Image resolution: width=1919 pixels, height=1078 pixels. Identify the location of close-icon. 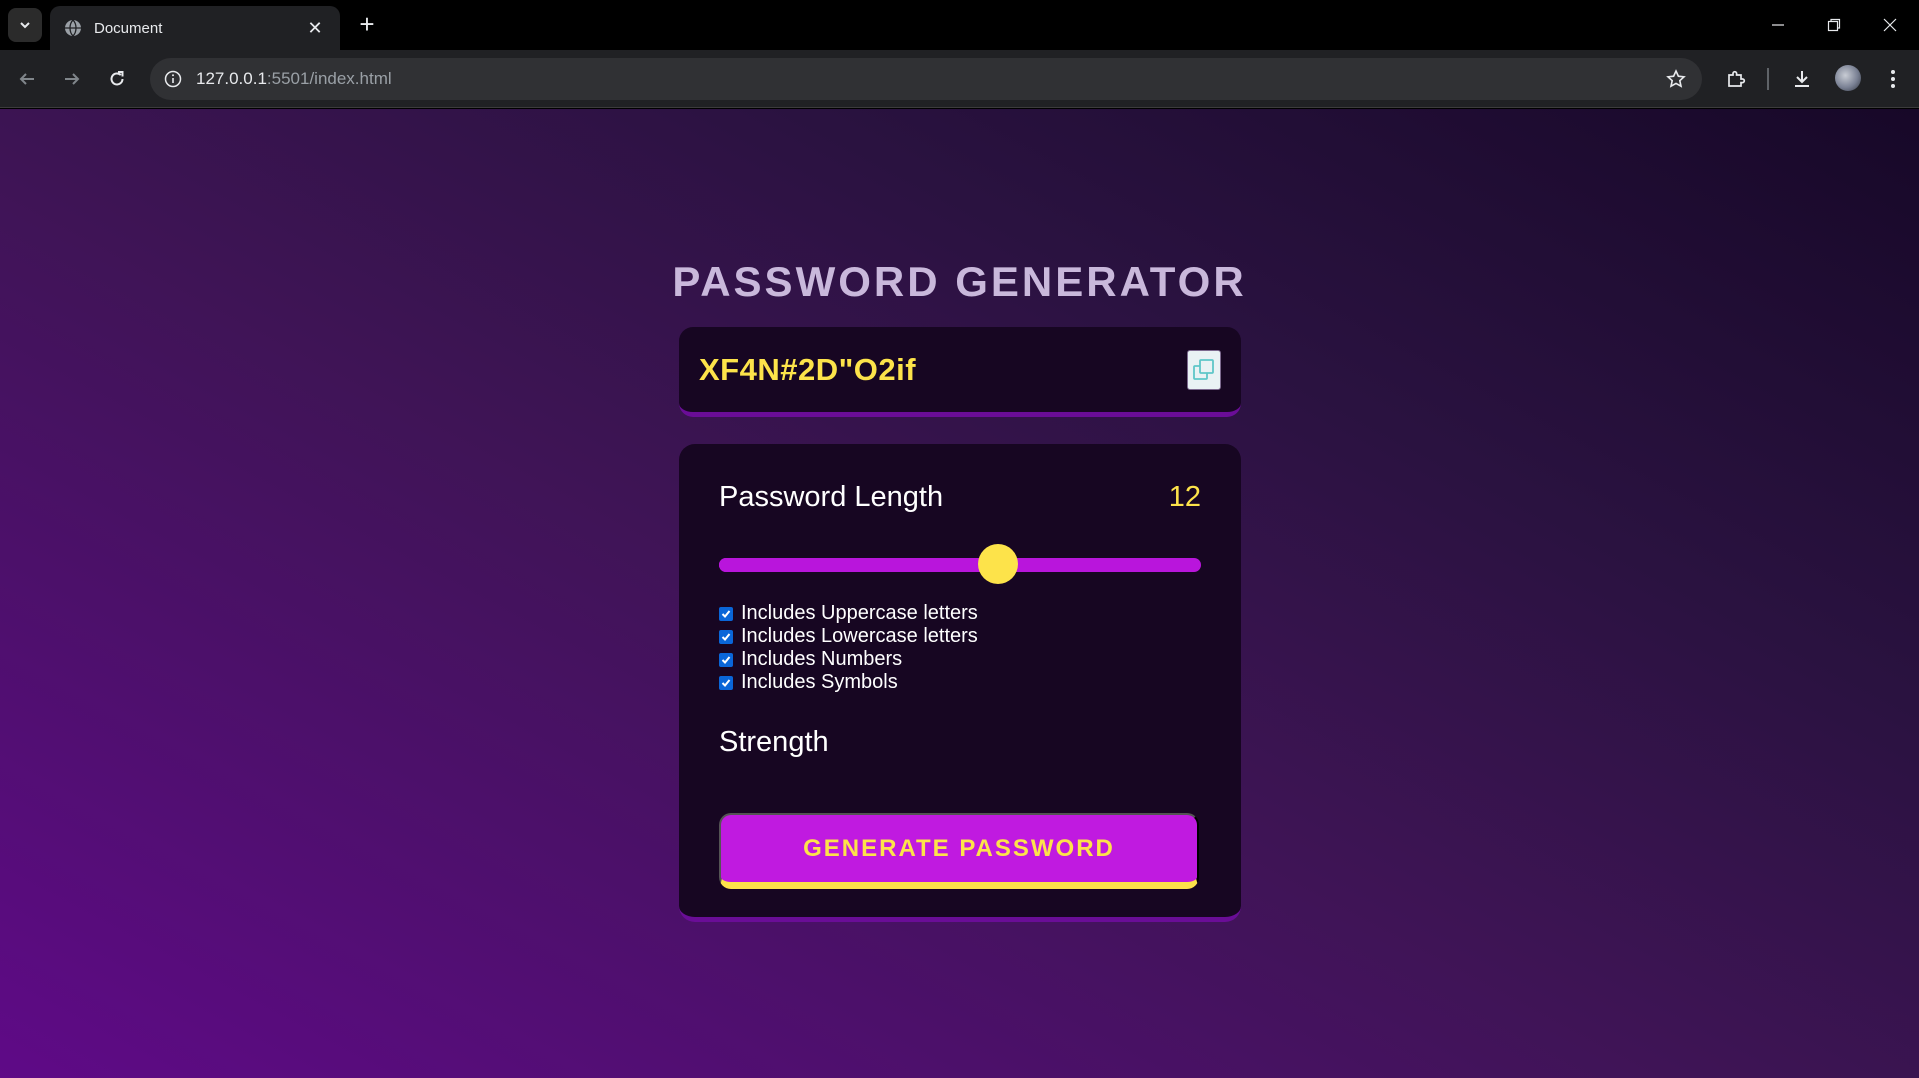
(1890, 25).